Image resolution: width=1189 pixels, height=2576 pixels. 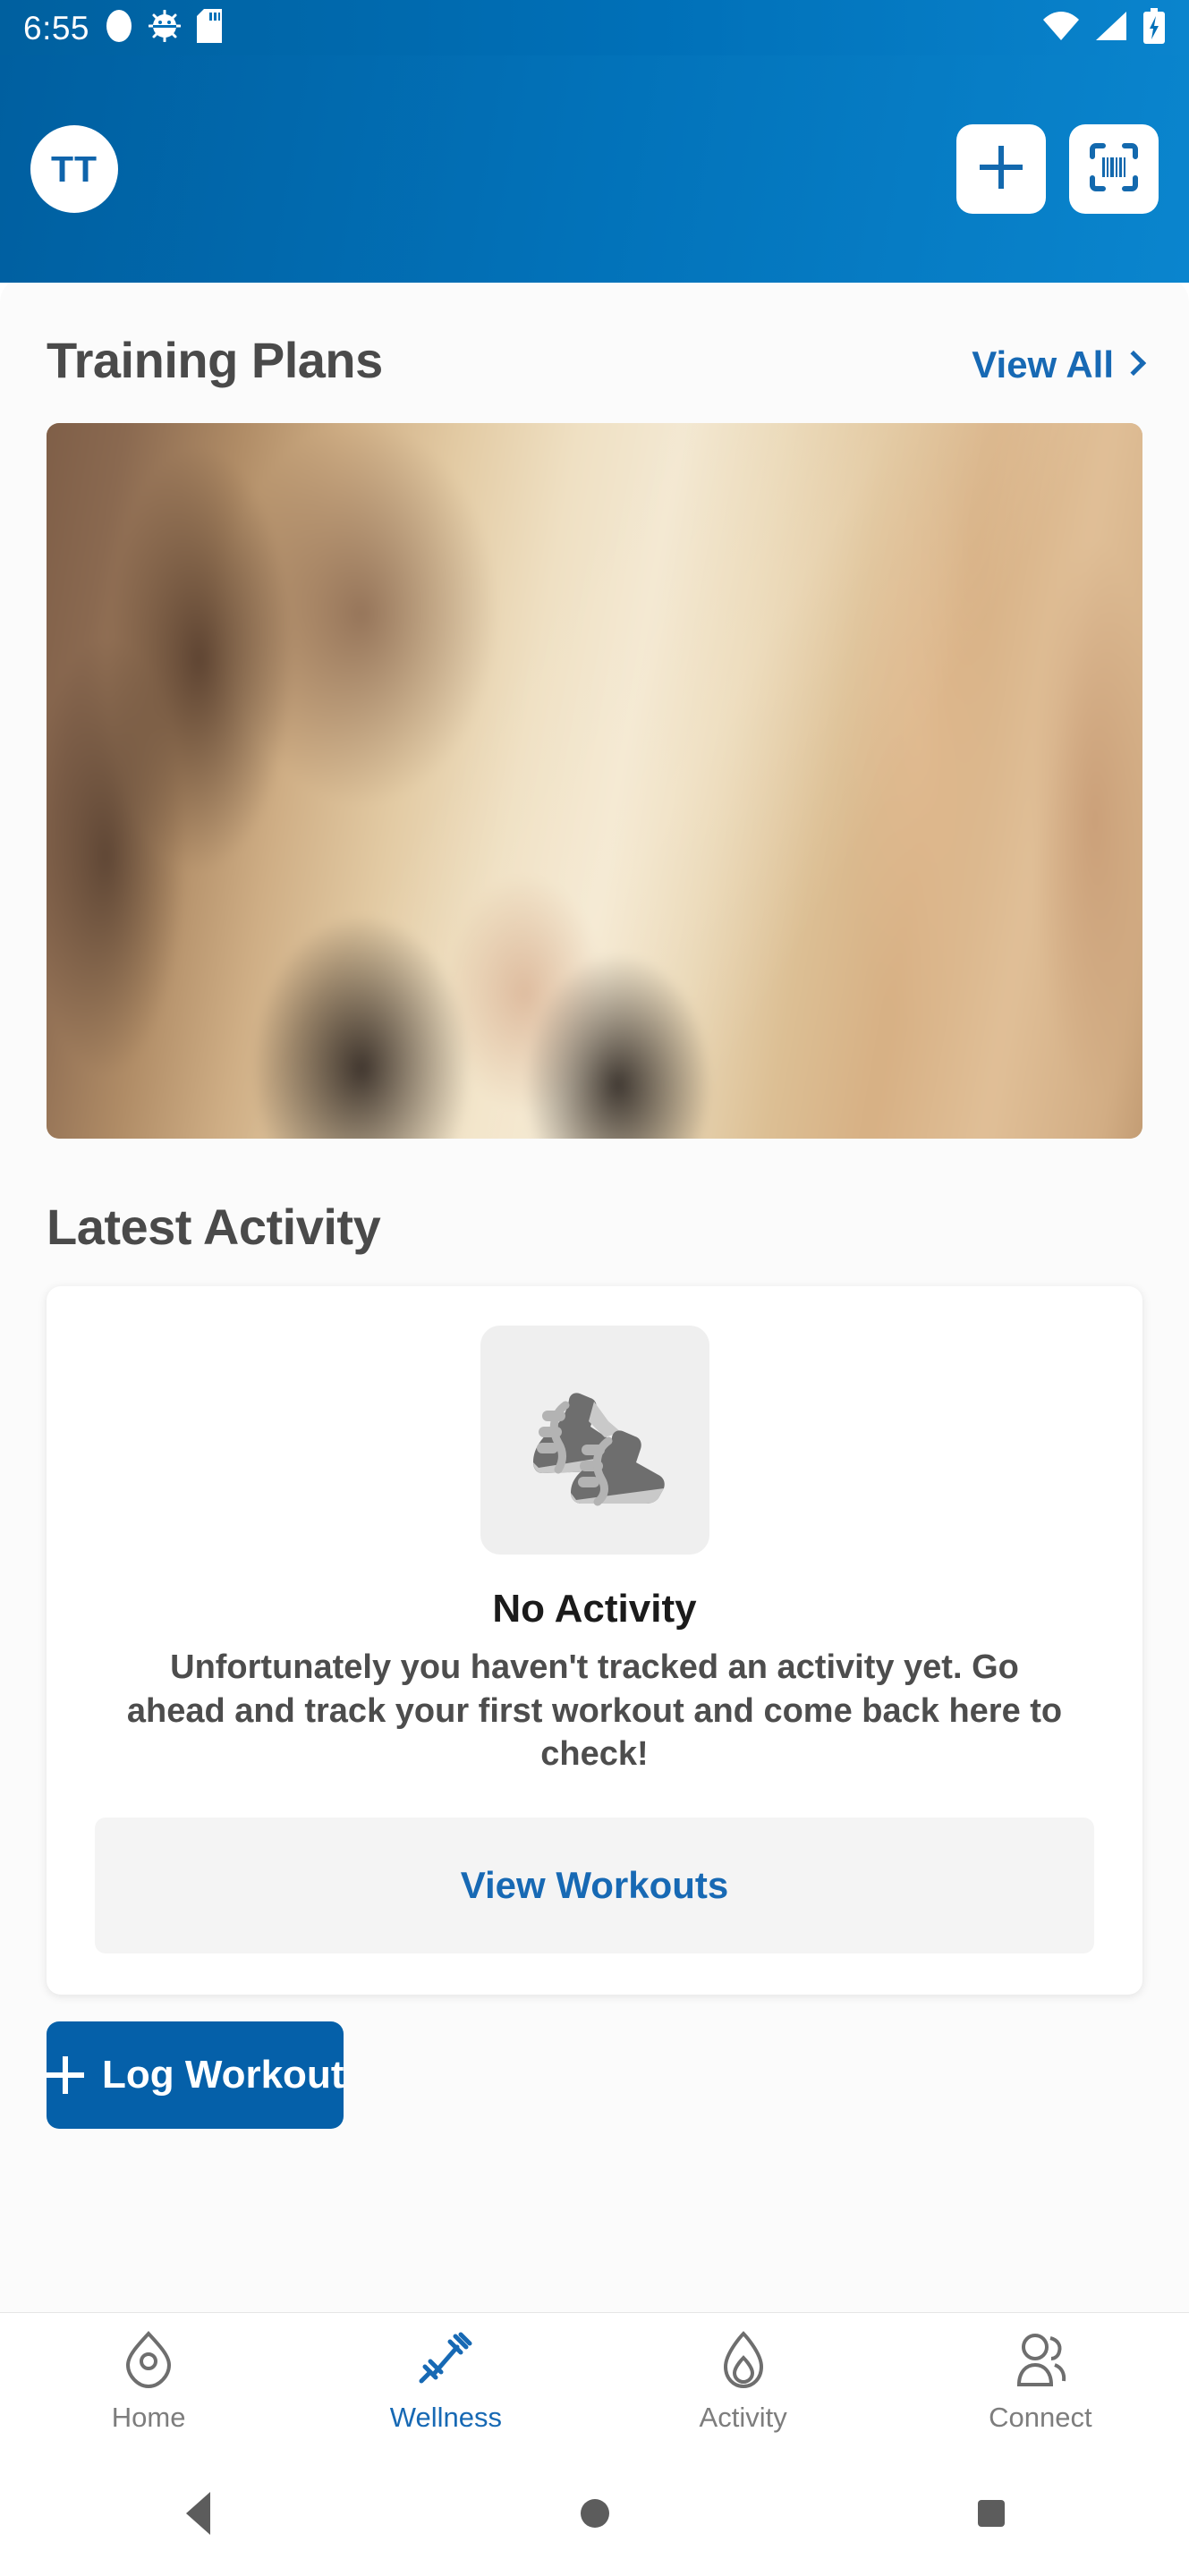 I want to click on add-icon, so click(x=1001, y=169).